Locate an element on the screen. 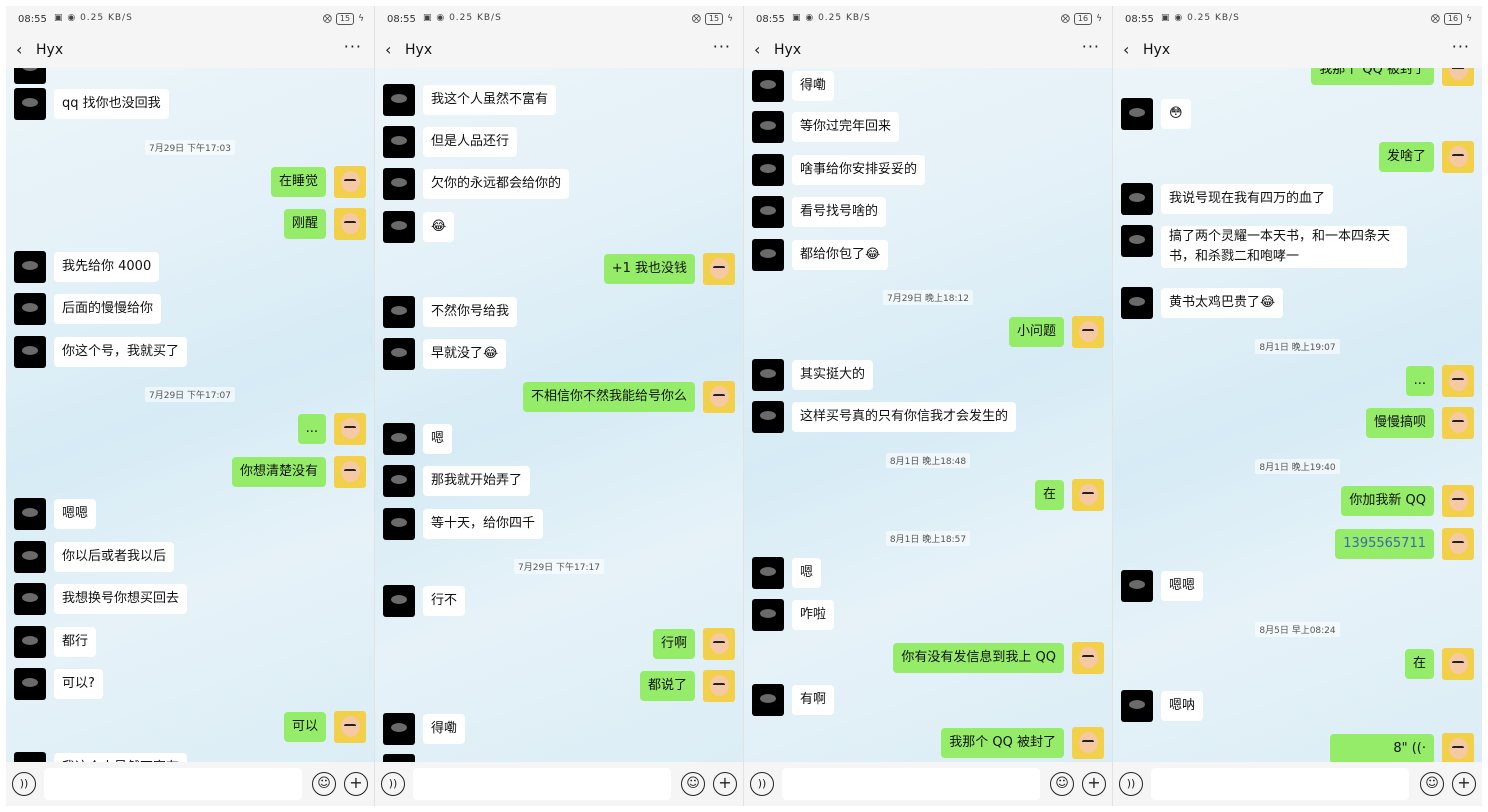  qq-number-link: 1395565711 is located at coordinates (1384, 544).